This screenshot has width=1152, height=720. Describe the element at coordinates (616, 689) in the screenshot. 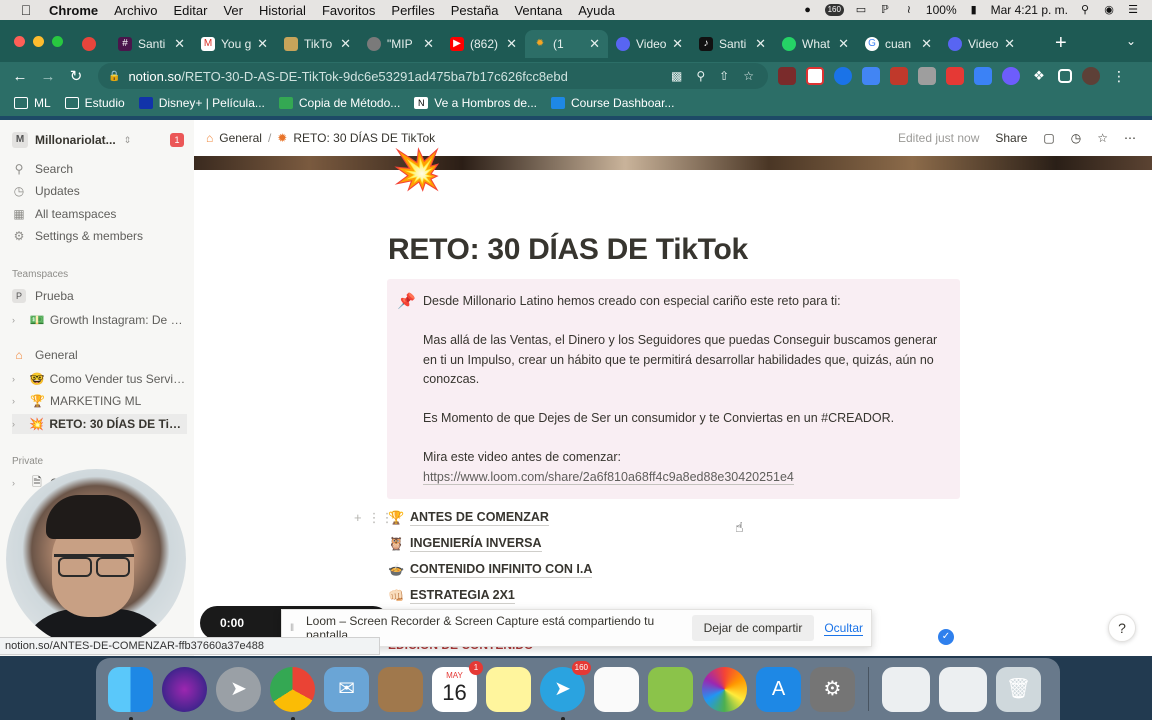

I see `reminders-icon` at that location.